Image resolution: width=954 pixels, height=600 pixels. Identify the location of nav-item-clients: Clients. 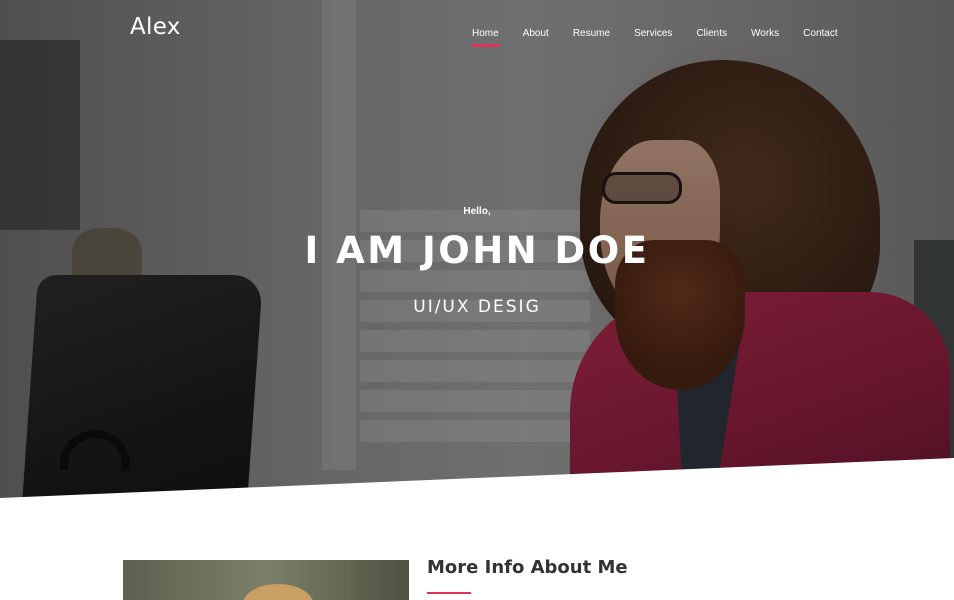
(711, 33).